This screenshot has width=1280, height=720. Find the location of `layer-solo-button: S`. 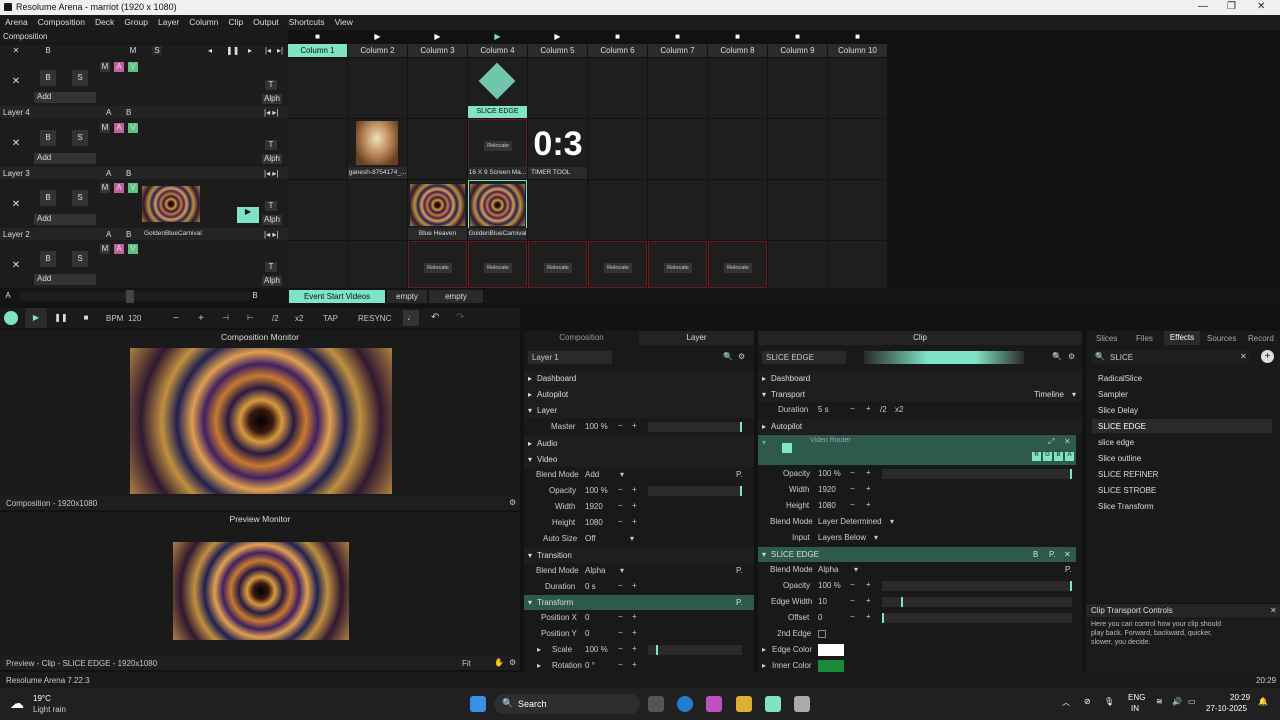

layer-solo-button: S is located at coordinates (80, 198).